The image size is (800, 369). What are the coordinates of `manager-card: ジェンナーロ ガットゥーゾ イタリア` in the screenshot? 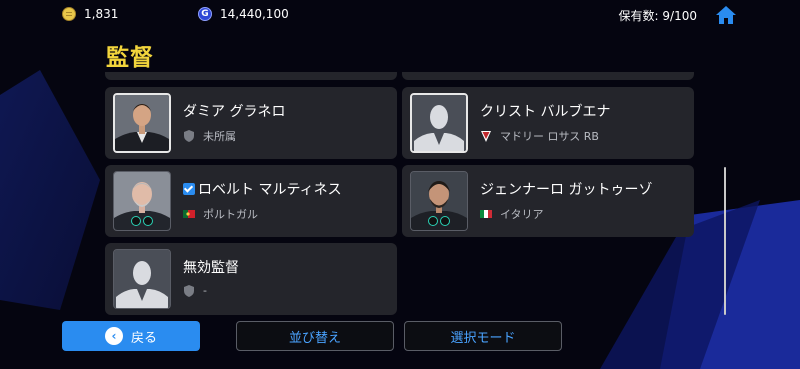 It's located at (548, 201).